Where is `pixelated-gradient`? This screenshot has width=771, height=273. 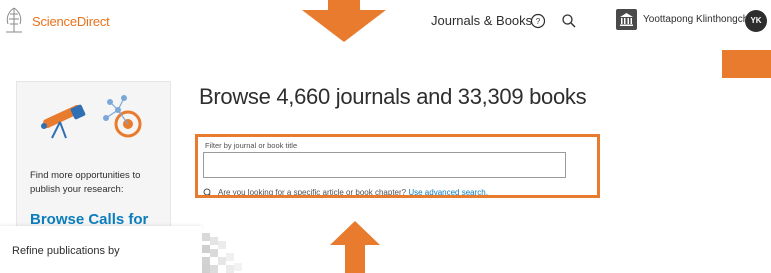
pixelated-gradient is located at coordinates (234, 251).